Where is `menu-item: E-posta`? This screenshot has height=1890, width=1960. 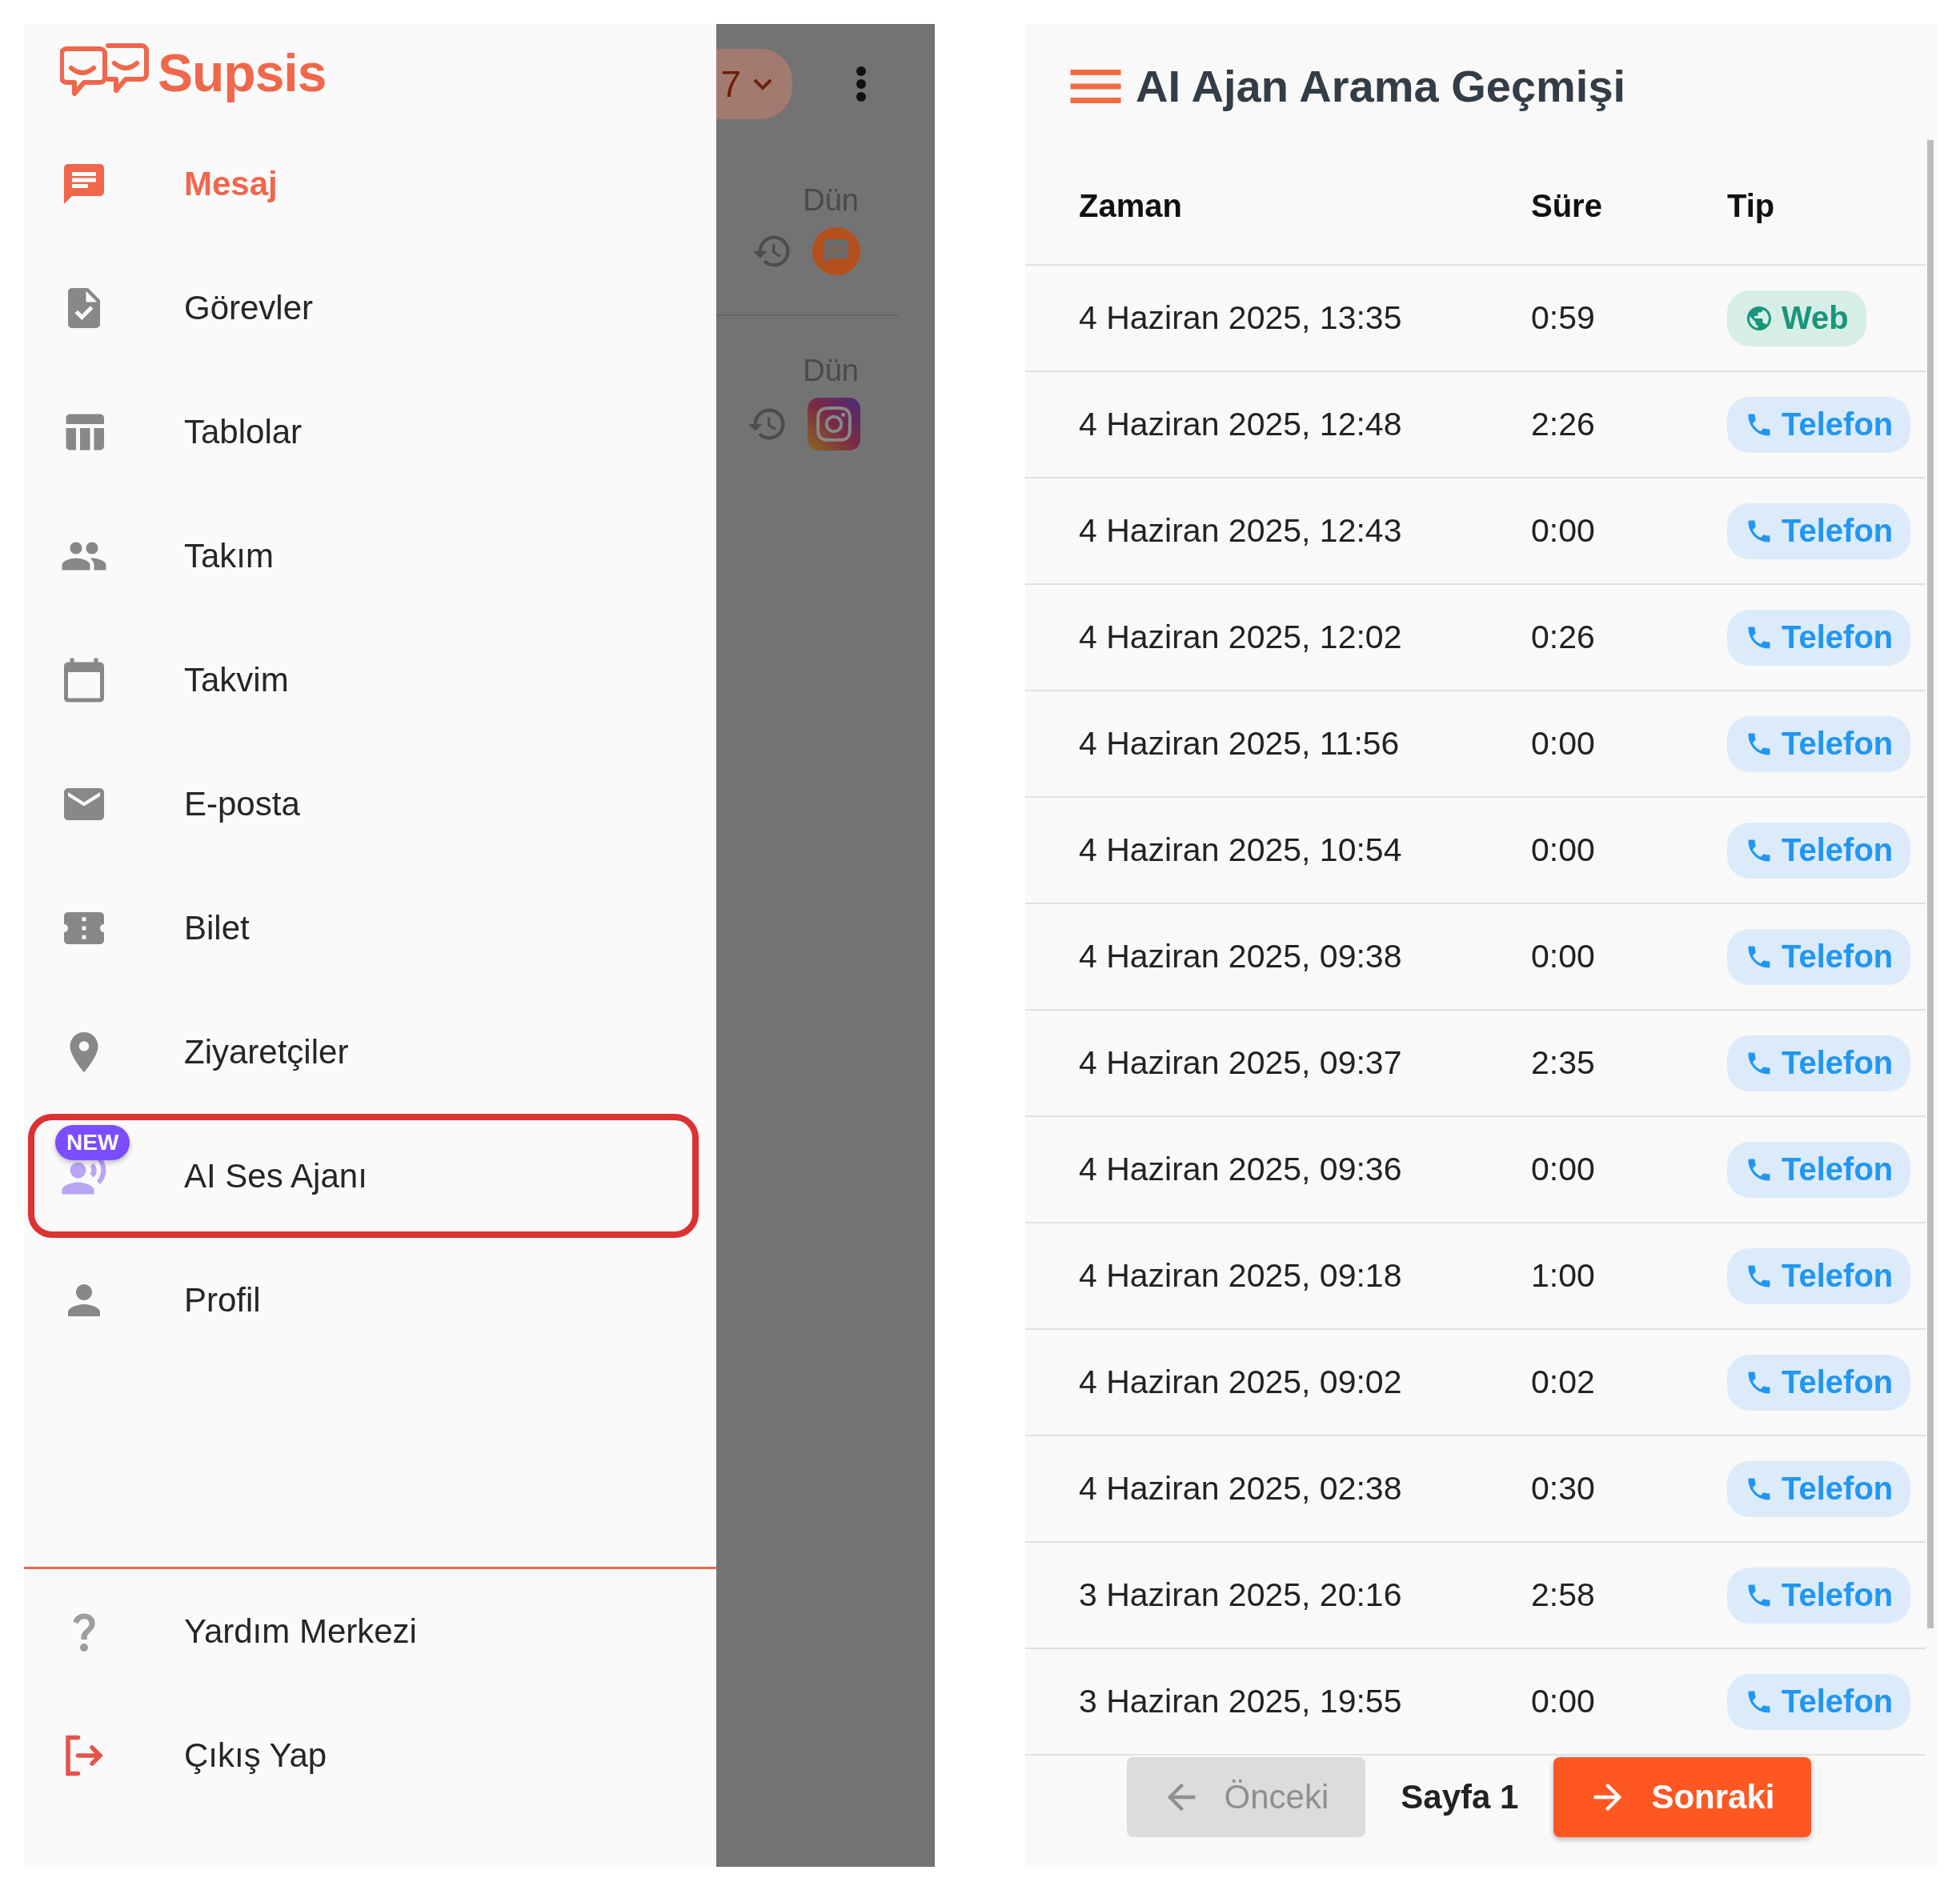 menu-item: E-posta is located at coordinates (370, 804).